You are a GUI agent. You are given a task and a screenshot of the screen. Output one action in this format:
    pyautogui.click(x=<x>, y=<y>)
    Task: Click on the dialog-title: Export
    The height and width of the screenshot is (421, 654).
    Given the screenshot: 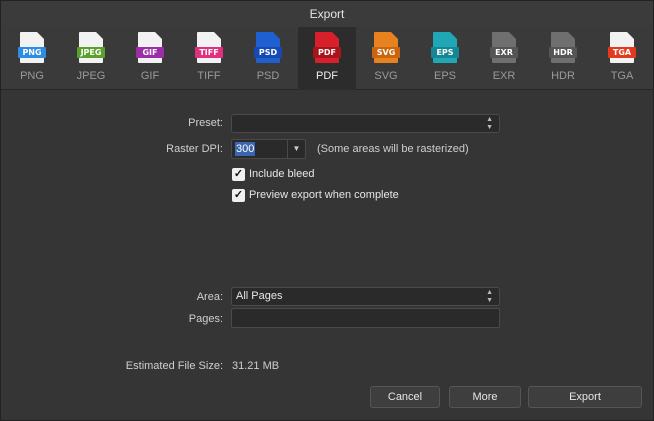 What is the action you would take?
    pyautogui.click(x=327, y=14)
    